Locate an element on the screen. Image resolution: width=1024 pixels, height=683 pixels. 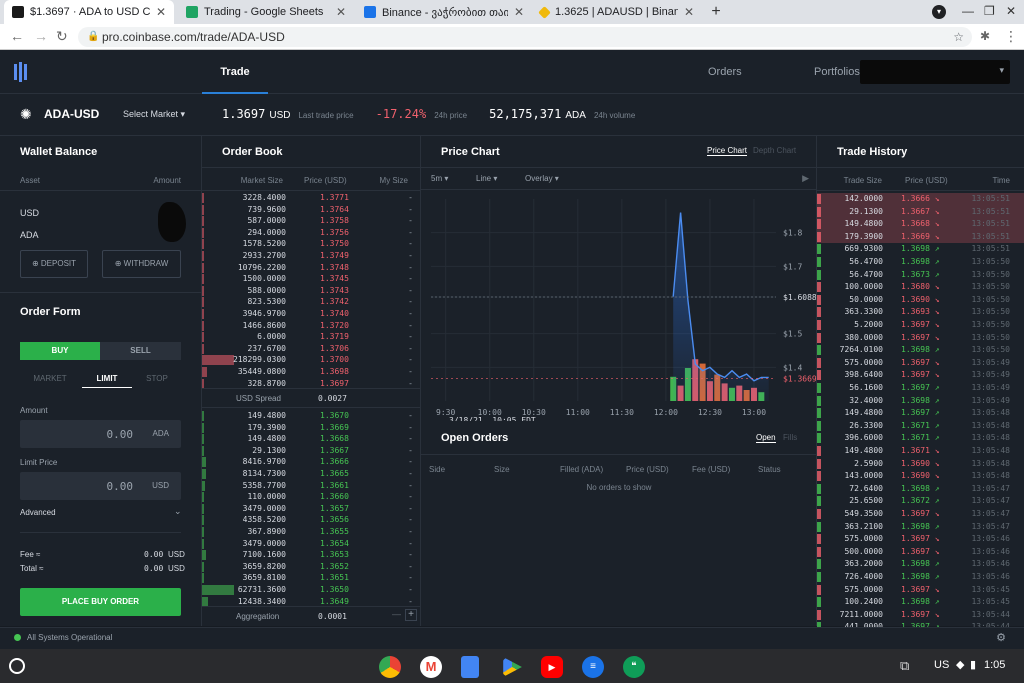
interval-dropdown: 5m ▾ is located at coordinates (439, 178).